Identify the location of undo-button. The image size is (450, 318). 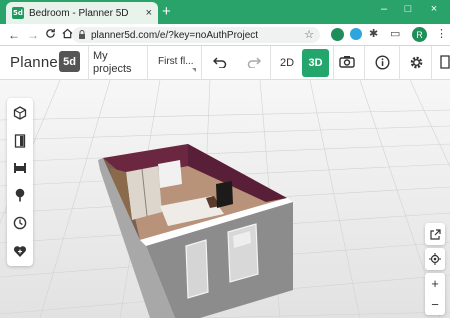
(220, 63).